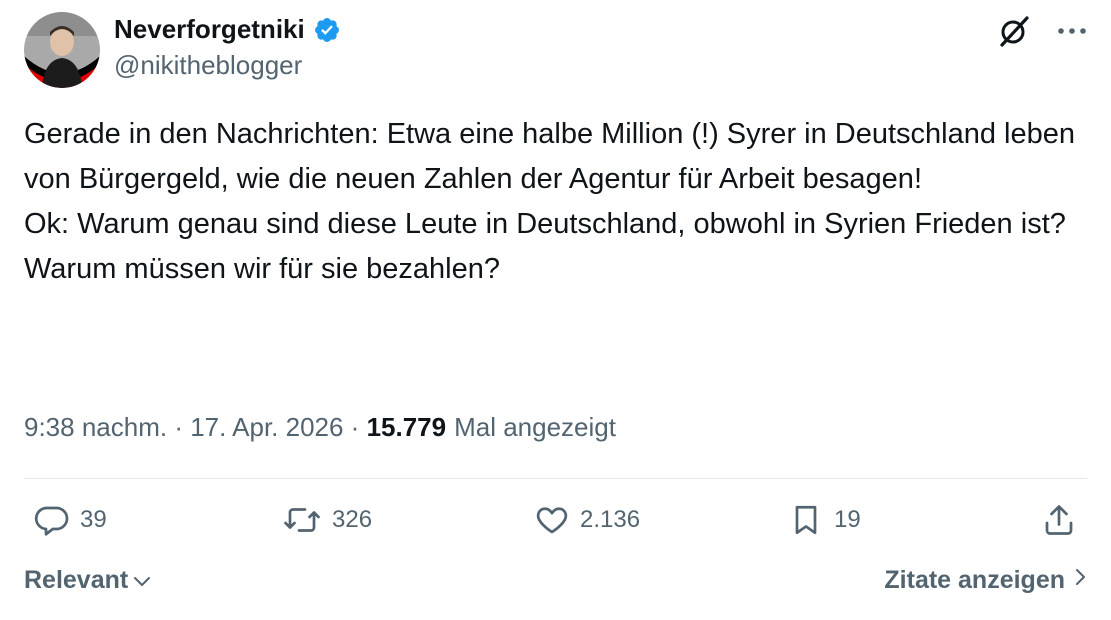  Describe the element at coordinates (1014, 31) in the screenshot. I see `grok-icon` at that location.